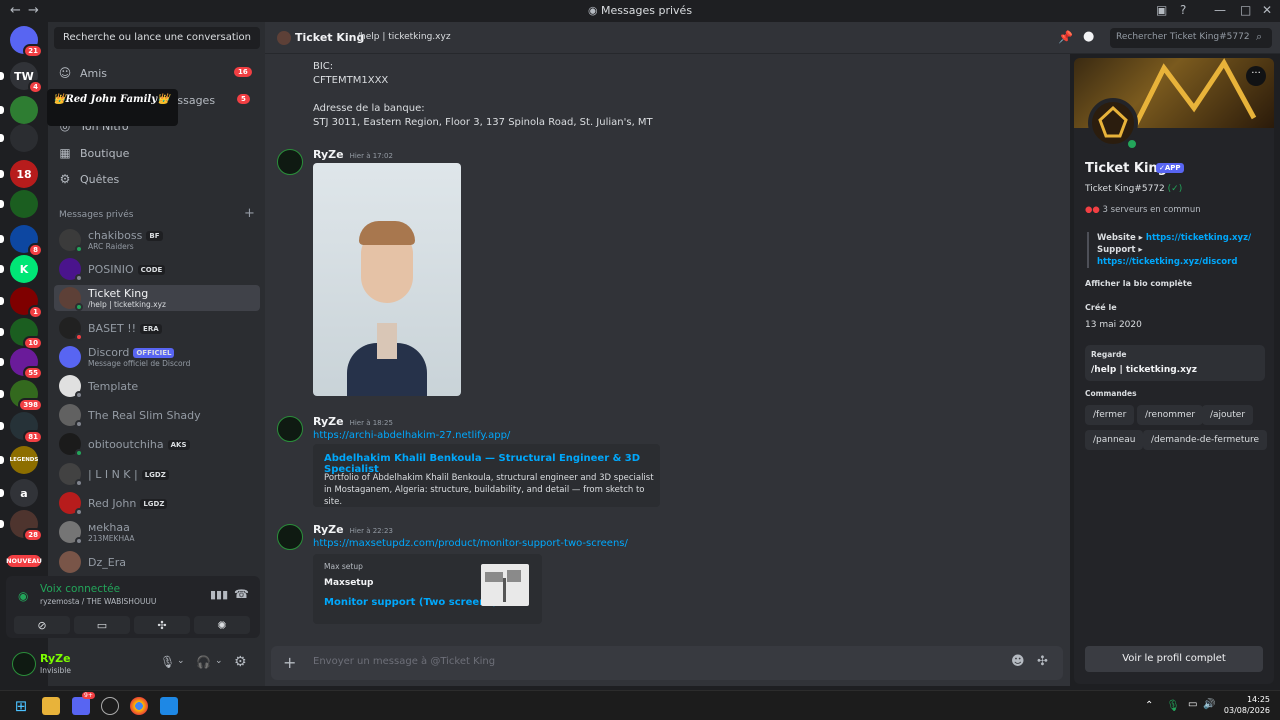 Image resolution: width=1280 pixels, height=720 pixels. Describe the element at coordinates (1088, 36) in the screenshot. I see `user-profile-icon: ●` at that location.